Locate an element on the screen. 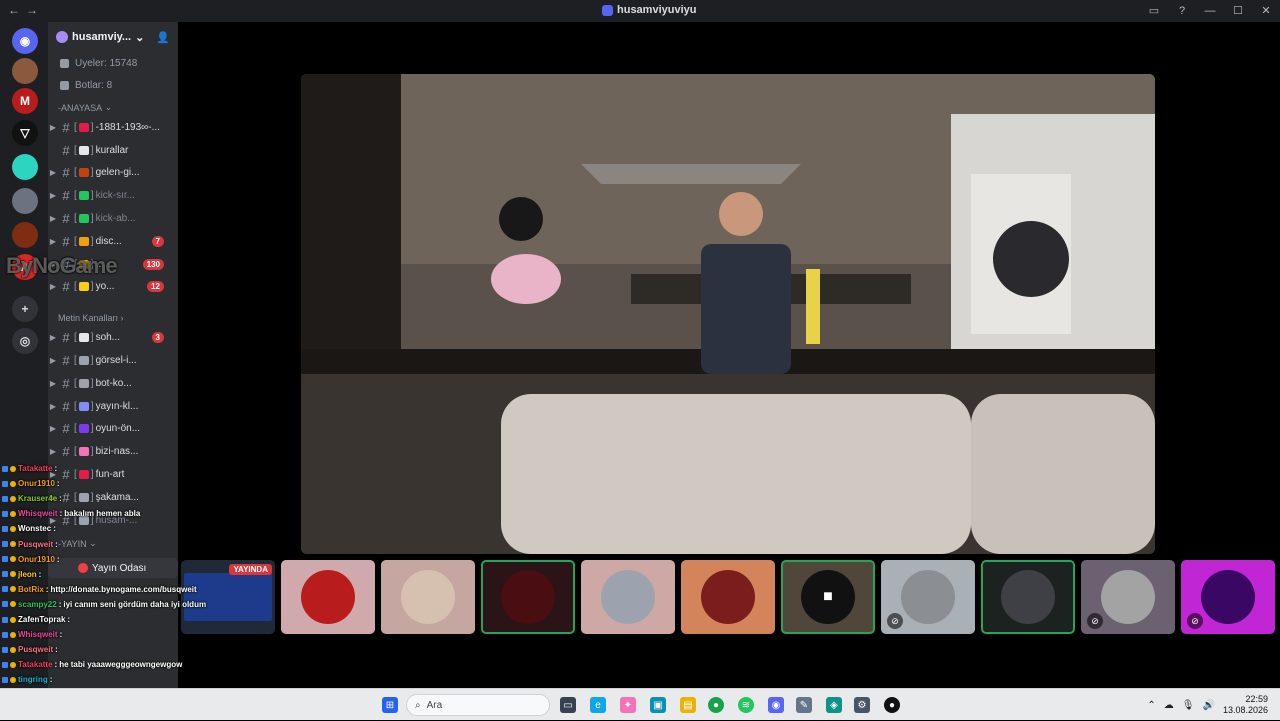 Image resolution: width=1280 pixels, height=721 pixels. discover-icon: ◎ is located at coordinates (25, 341).